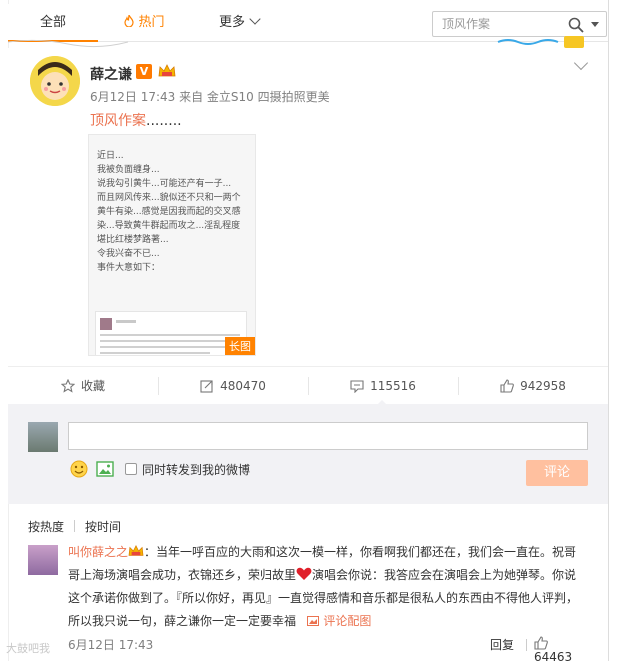 This screenshot has width=624, height=661. Describe the element at coordinates (129, 21) in the screenshot. I see `flame-icon` at that location.